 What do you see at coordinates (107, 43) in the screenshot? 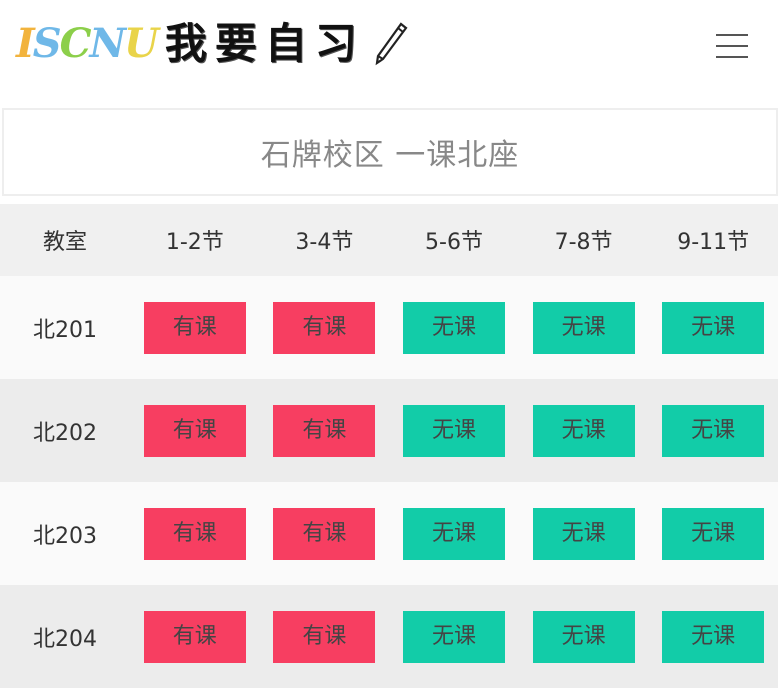
I see `logo-letter: N` at bounding box center [107, 43].